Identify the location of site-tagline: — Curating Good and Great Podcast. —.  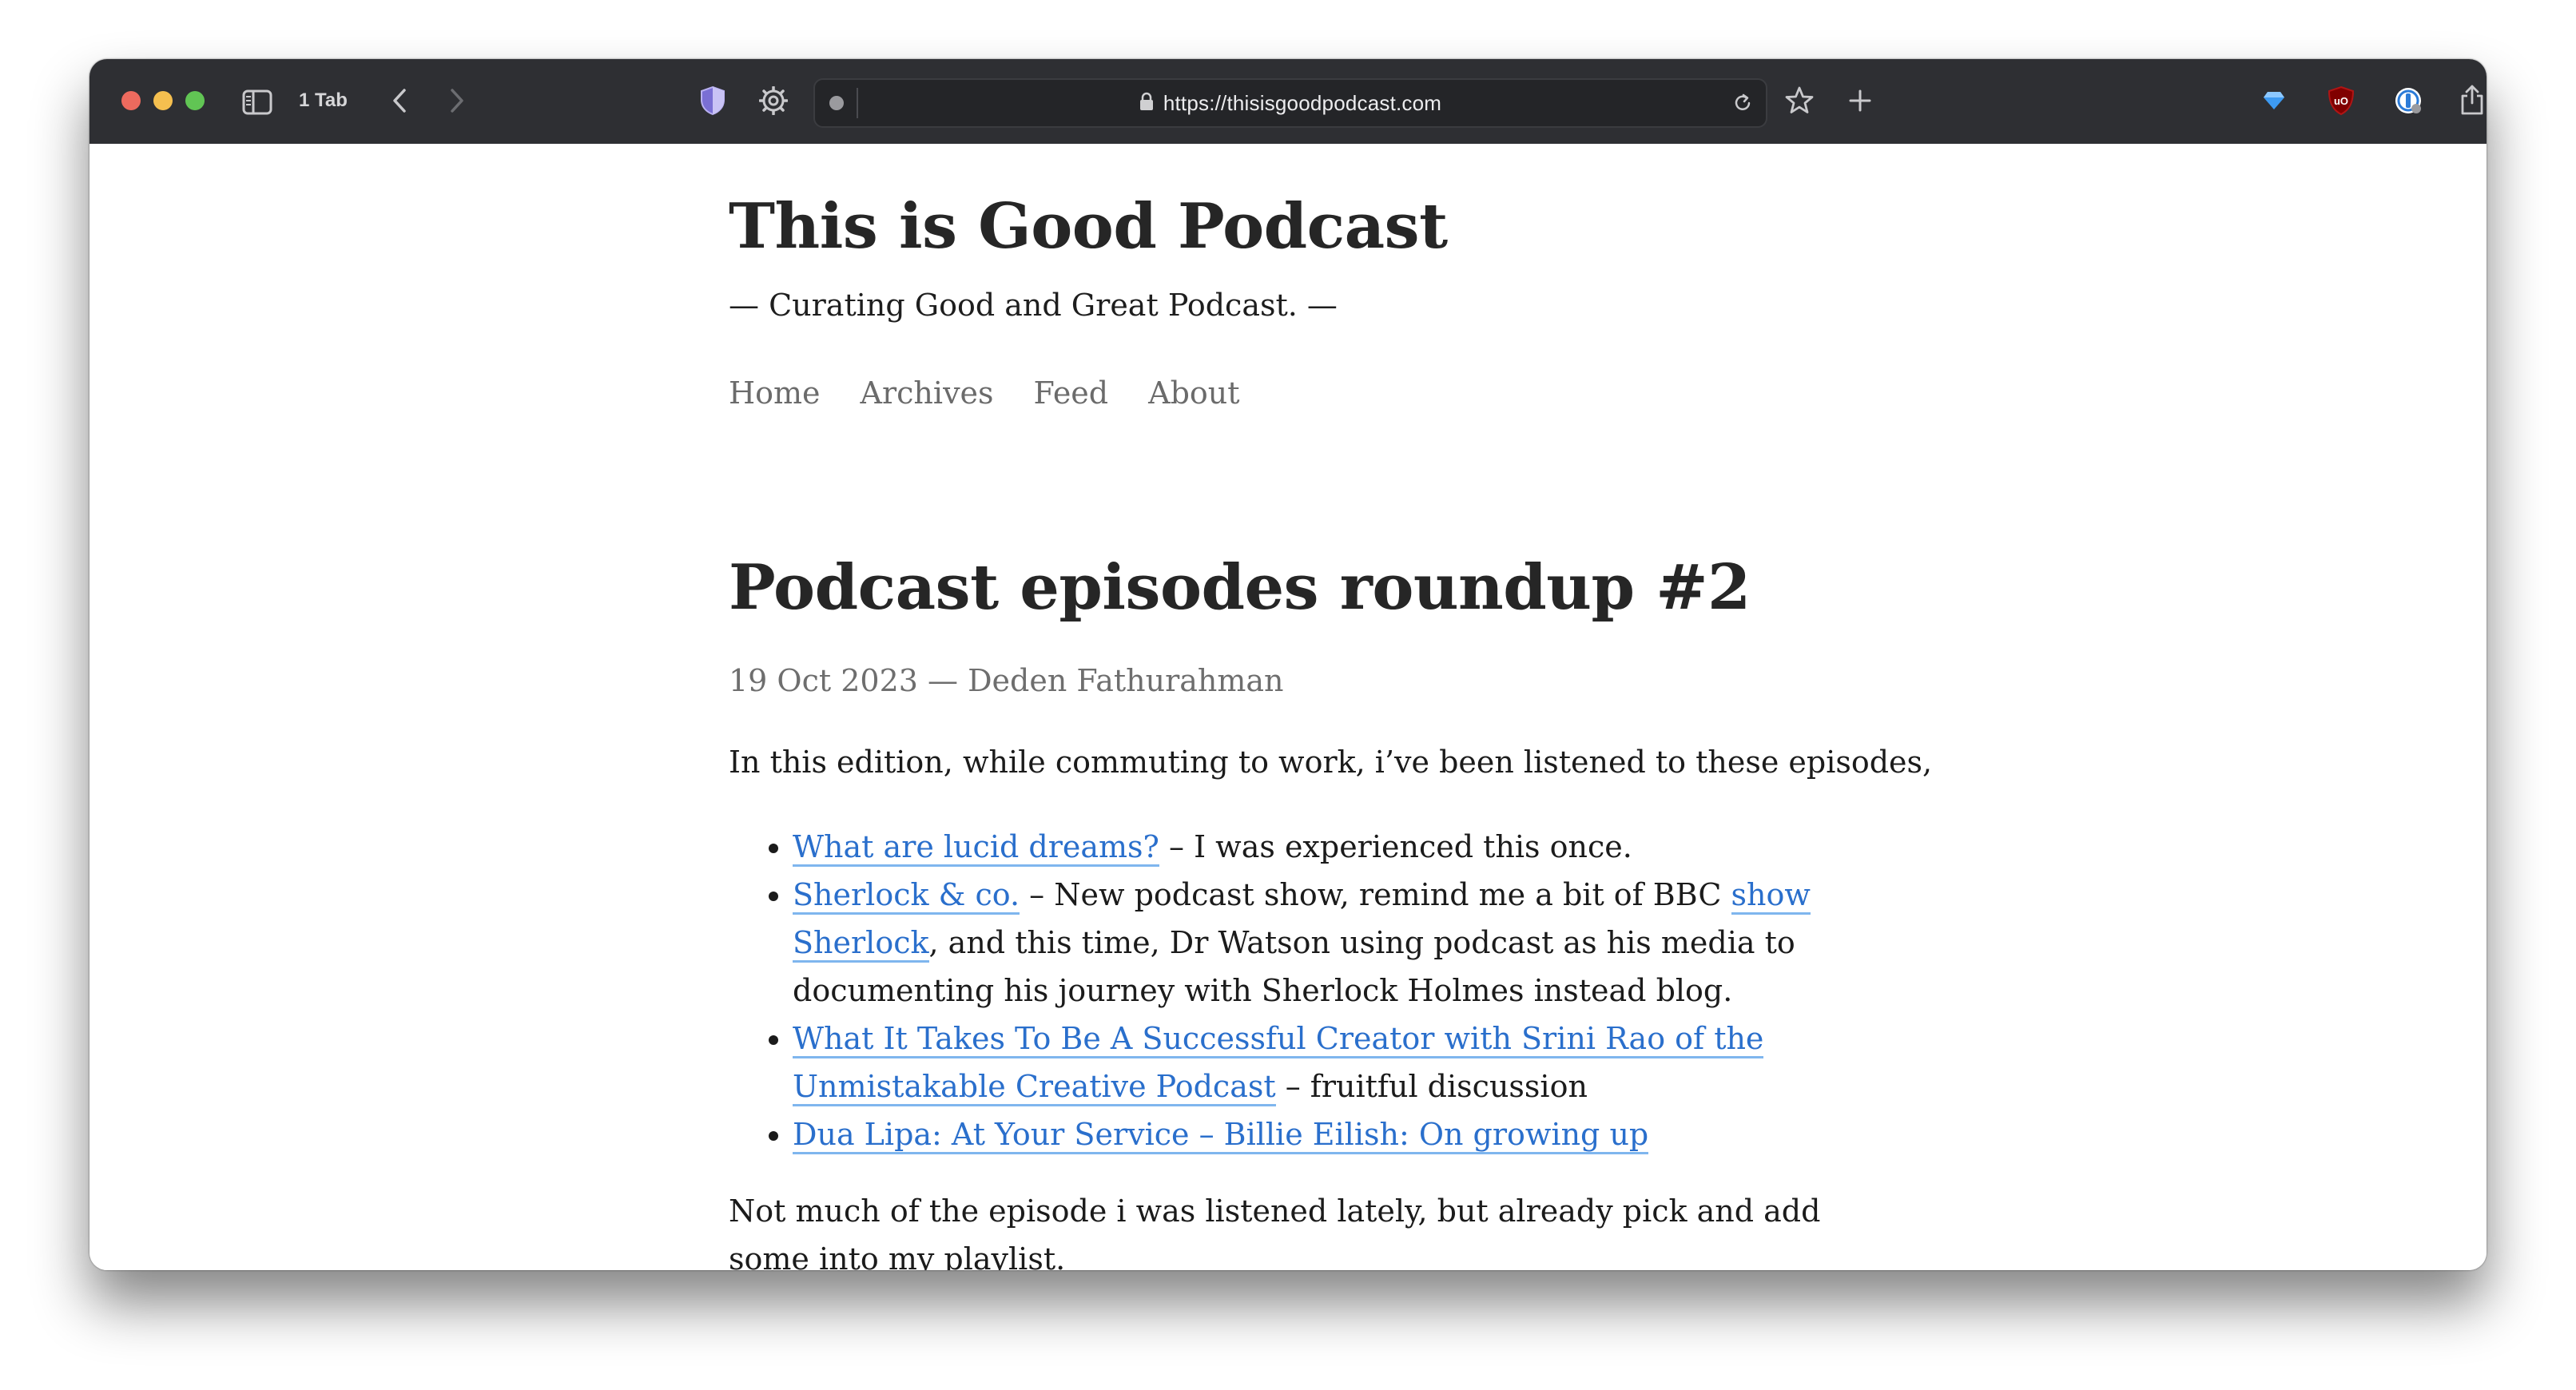
(1033, 305).